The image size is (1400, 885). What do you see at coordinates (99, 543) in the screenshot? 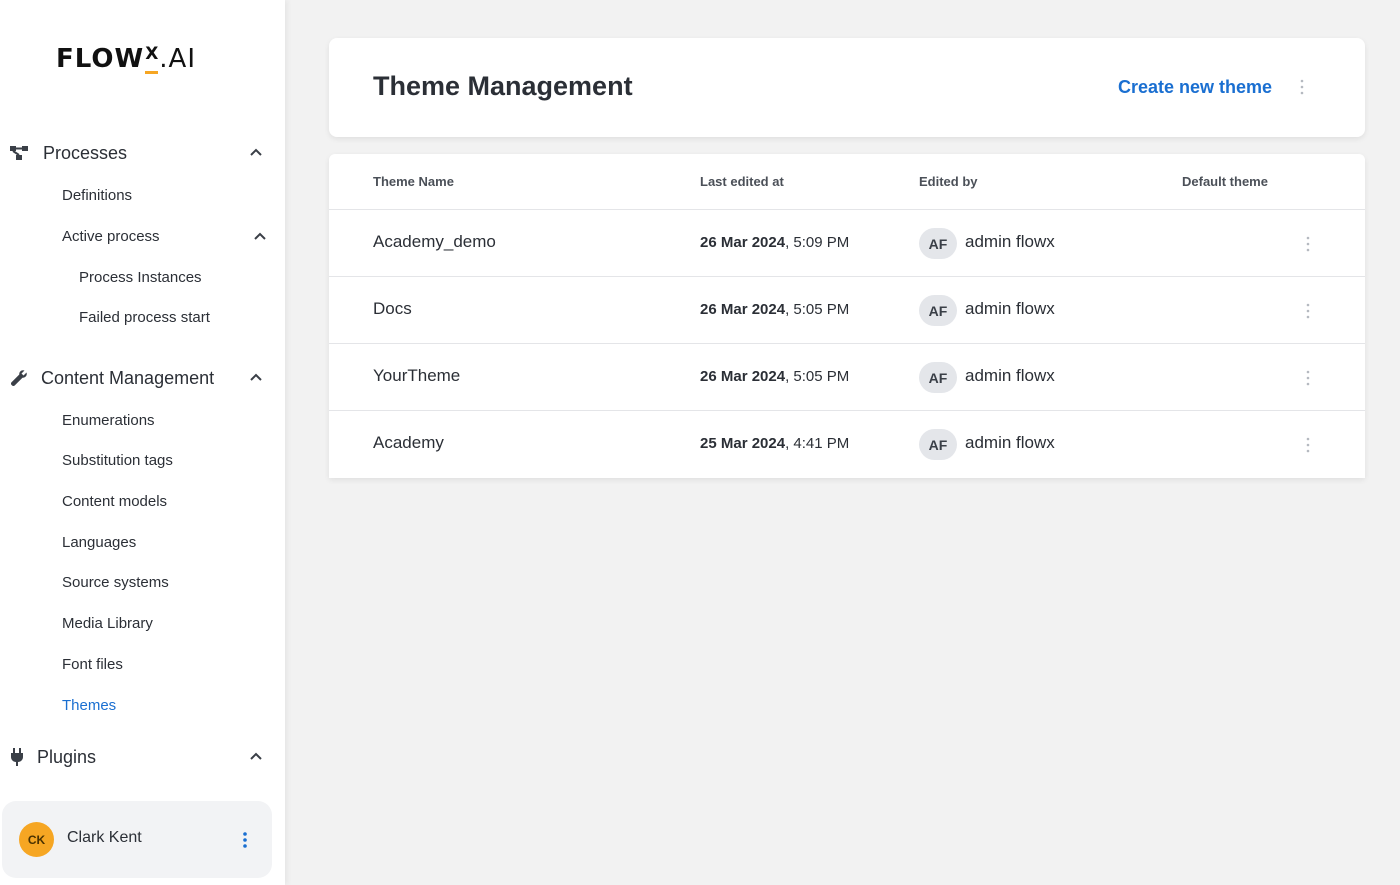
I see `sidebar-item-languages: Languages` at bounding box center [99, 543].